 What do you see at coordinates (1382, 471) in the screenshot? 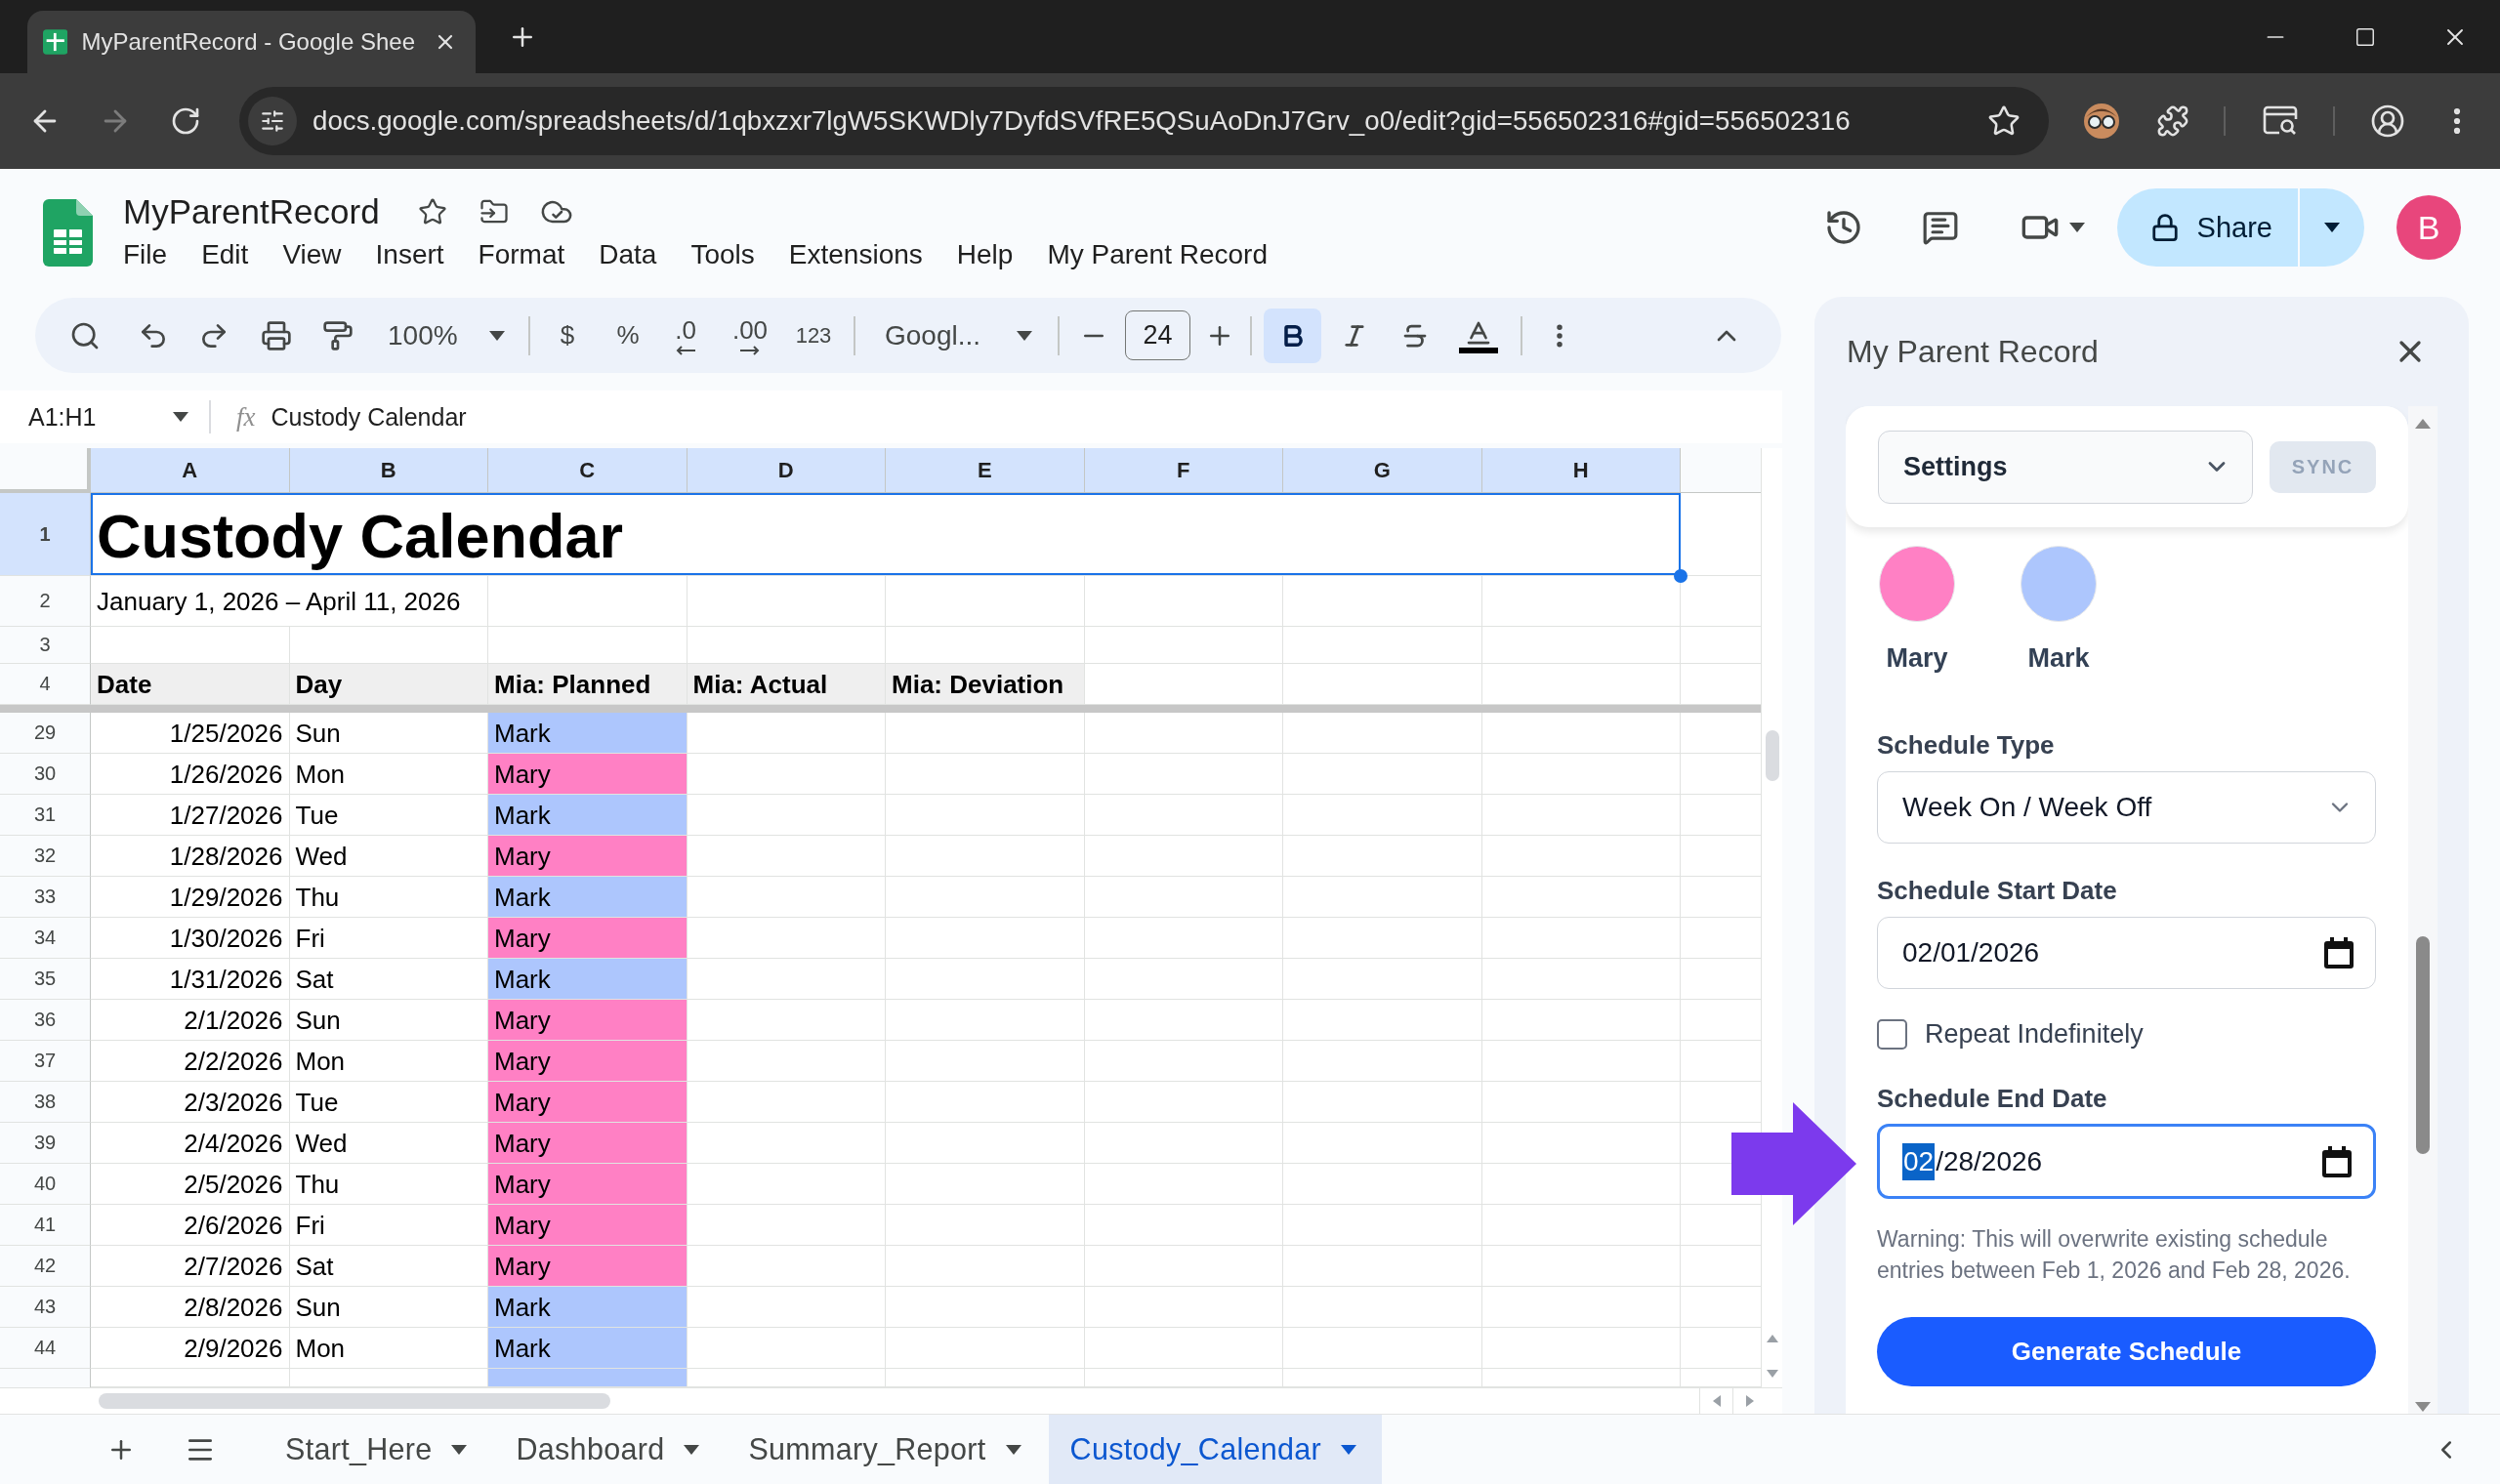
I see `column-header: G` at bounding box center [1382, 471].